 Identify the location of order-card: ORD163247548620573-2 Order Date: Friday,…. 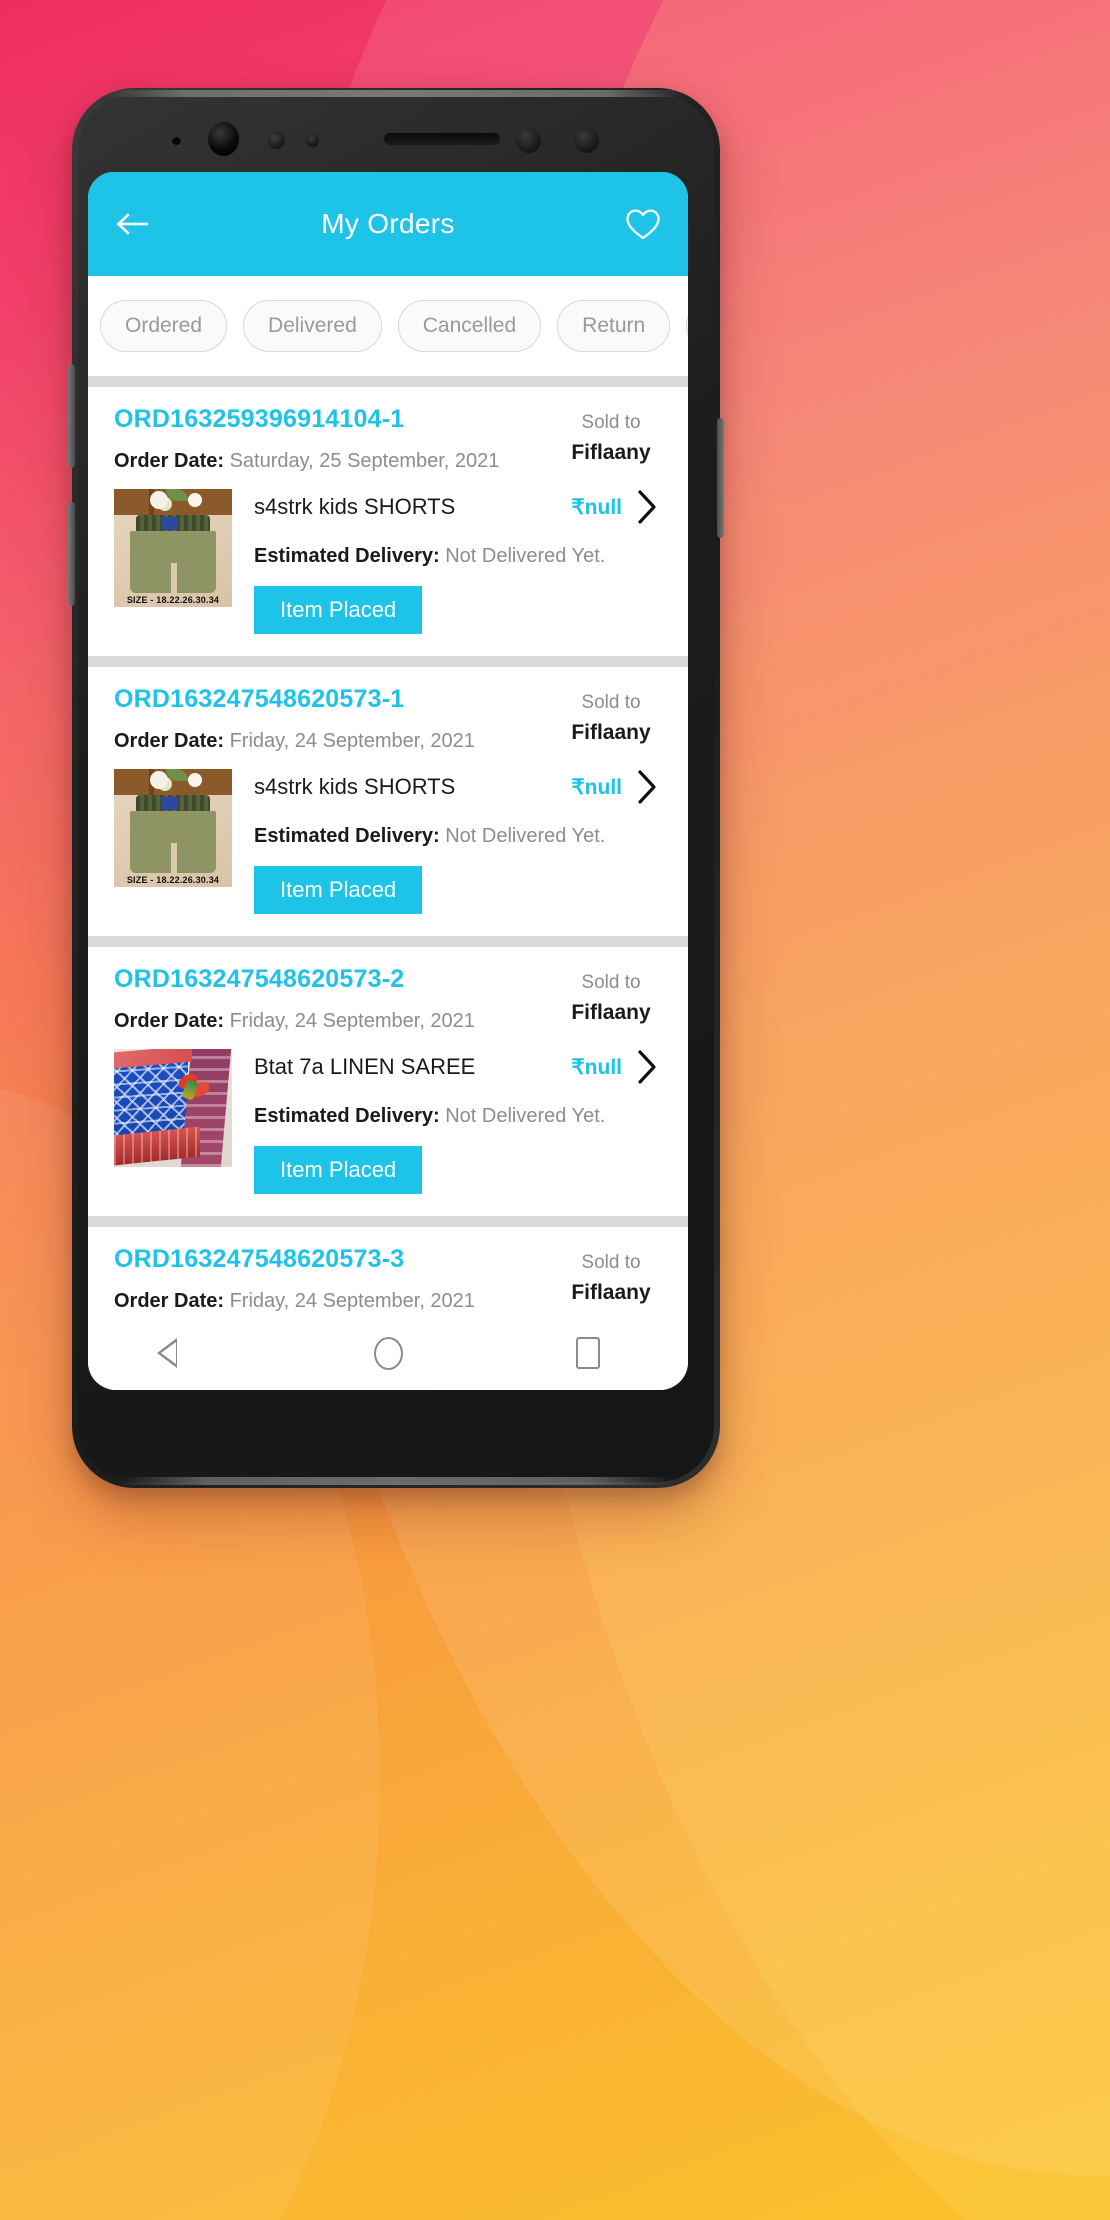
(388, 1081).